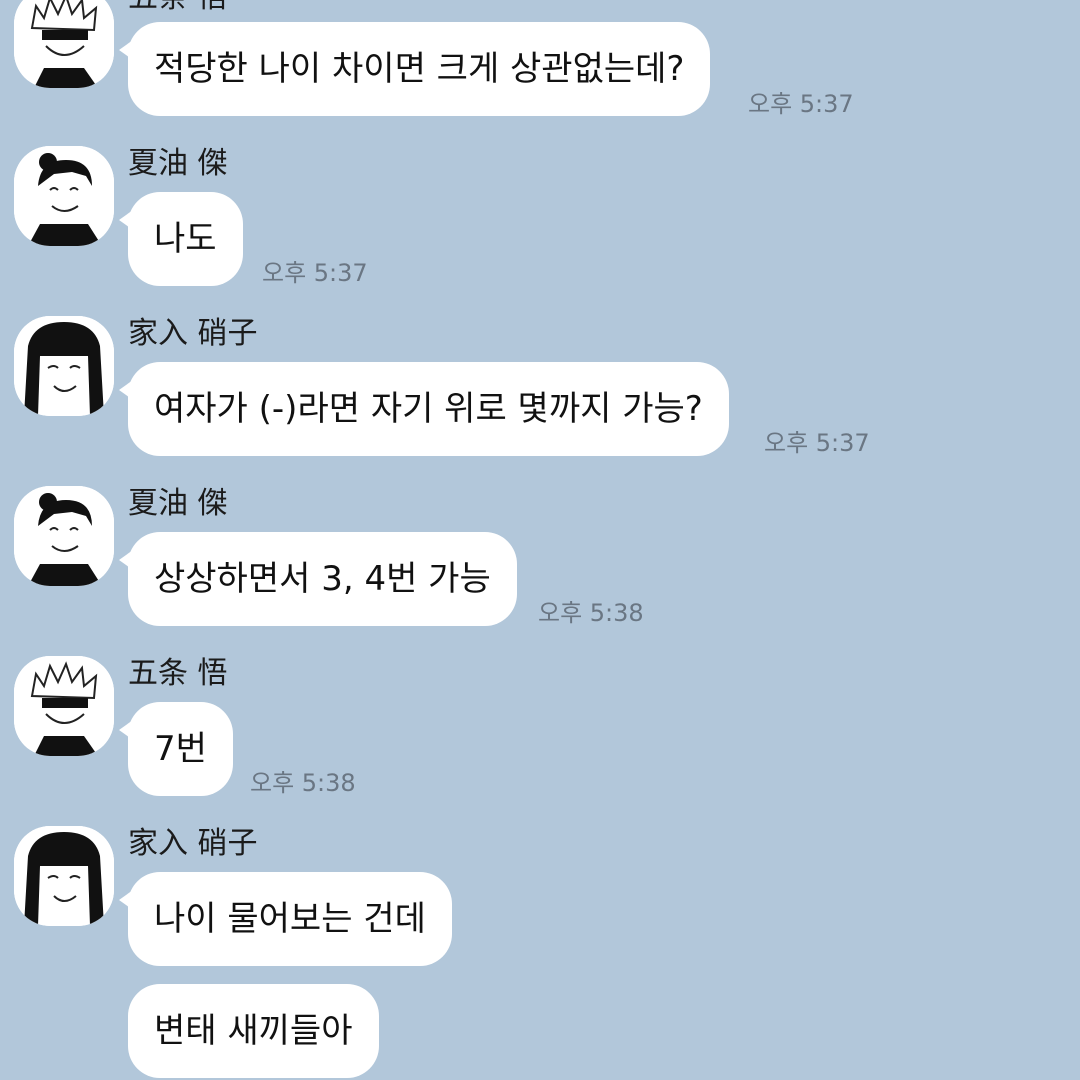  What do you see at coordinates (253, 1031) in the screenshot?
I see `message-bubble: 변태 새끼들아` at bounding box center [253, 1031].